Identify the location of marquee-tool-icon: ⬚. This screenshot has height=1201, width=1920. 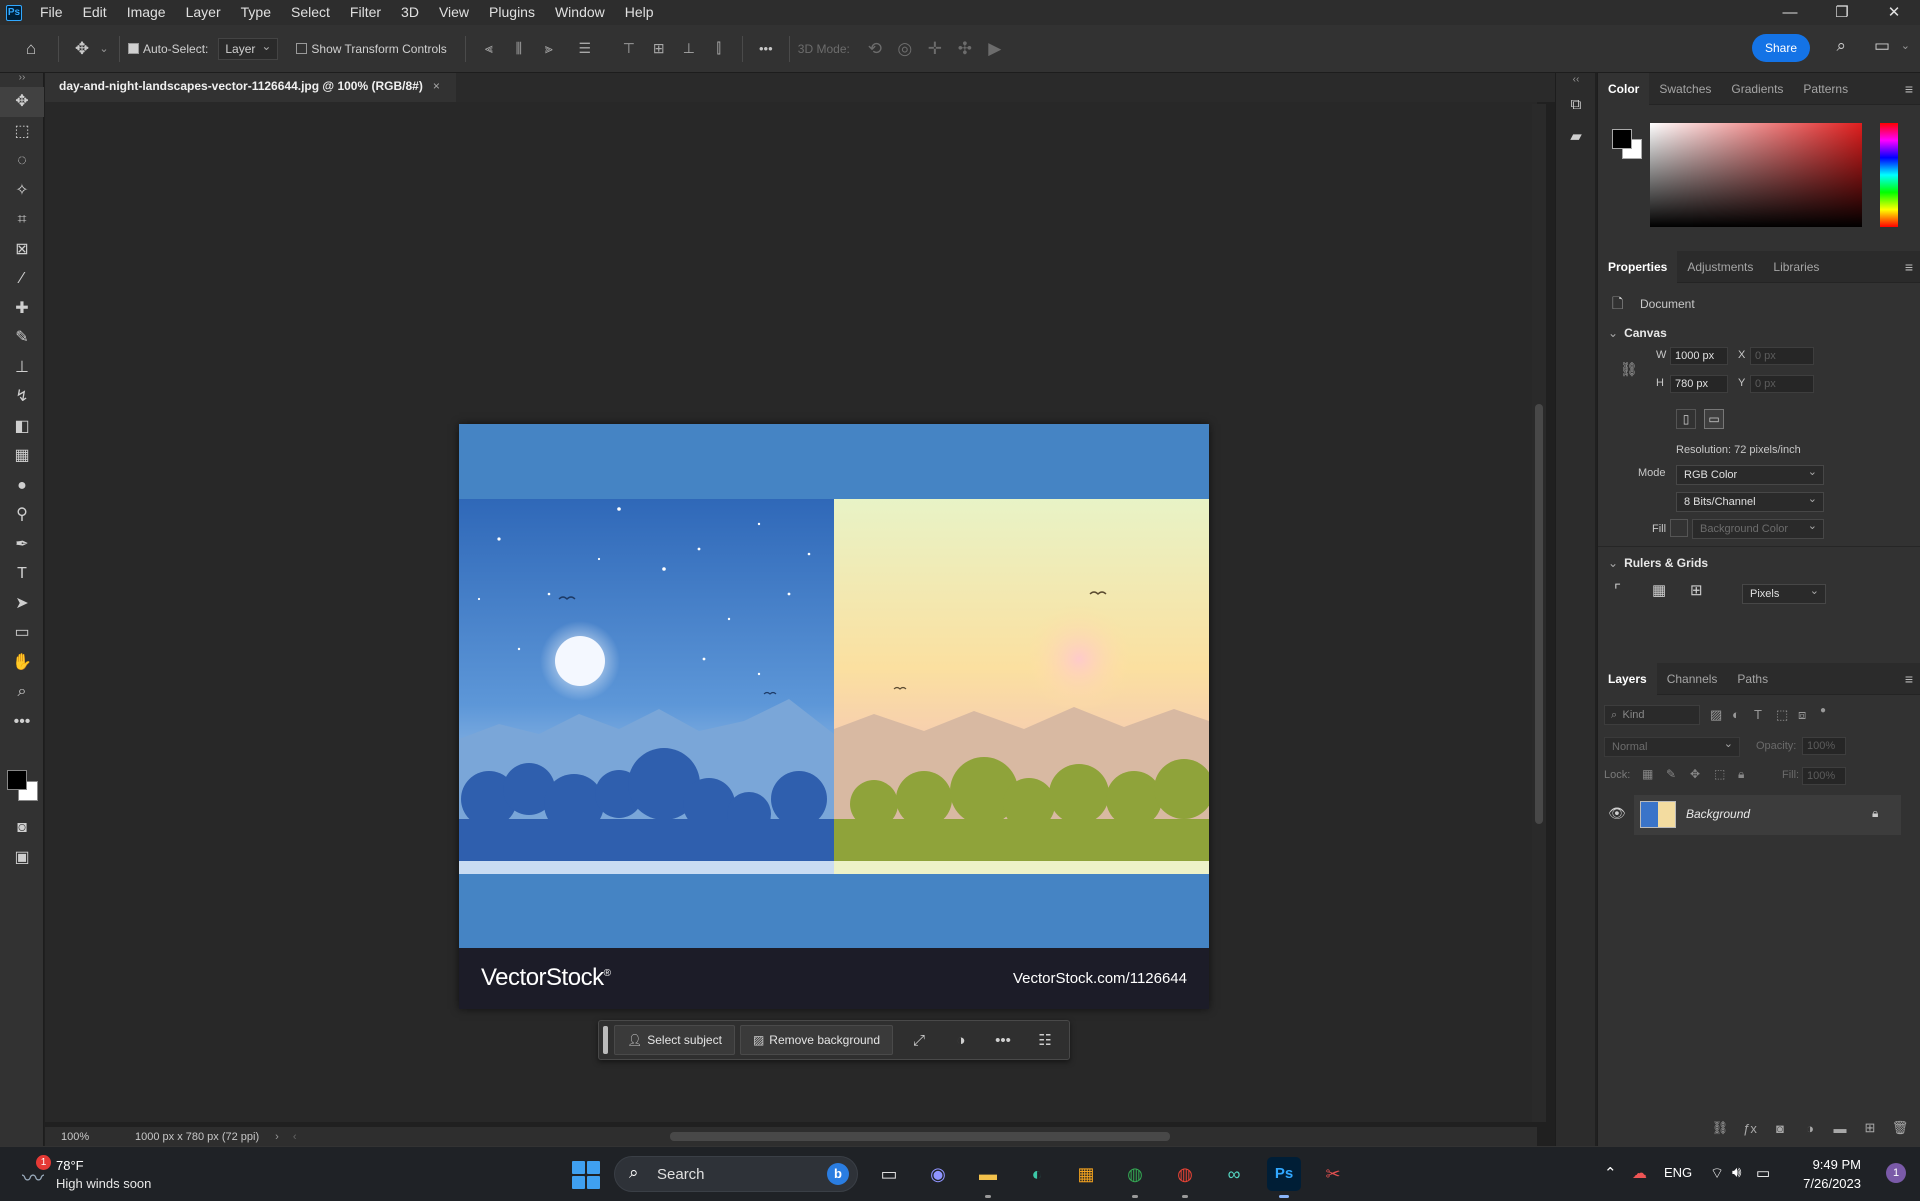
(22, 132).